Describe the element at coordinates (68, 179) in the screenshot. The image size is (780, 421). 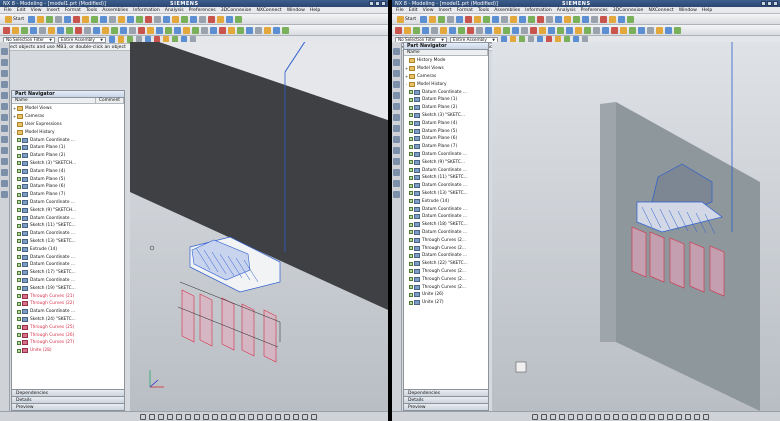
I see `navigator-row: Datum Plane (5)` at that location.